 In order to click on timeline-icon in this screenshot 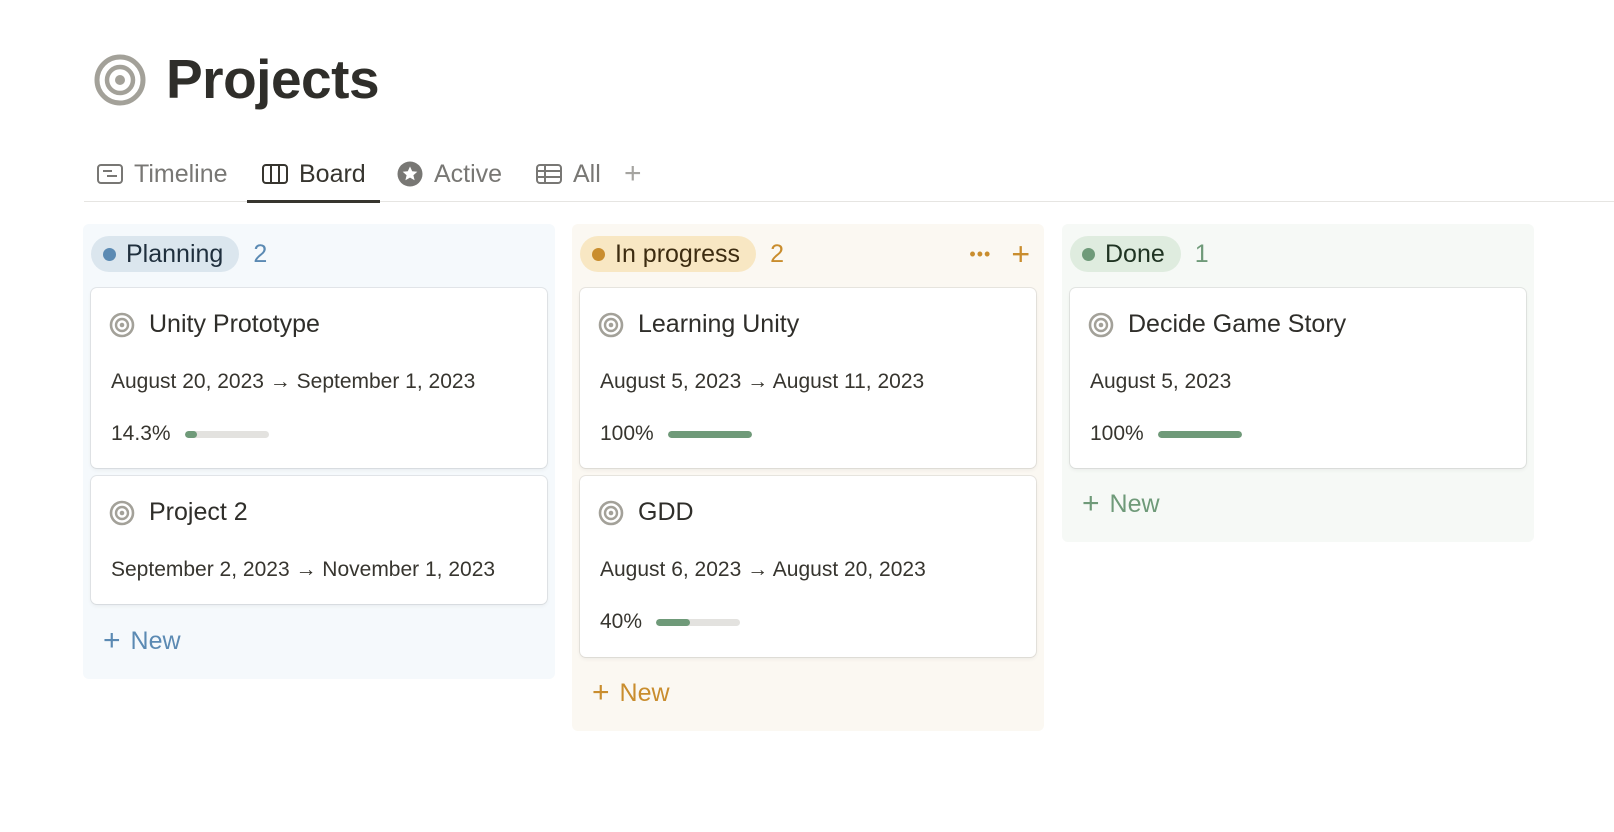, I will do `click(110, 174)`.